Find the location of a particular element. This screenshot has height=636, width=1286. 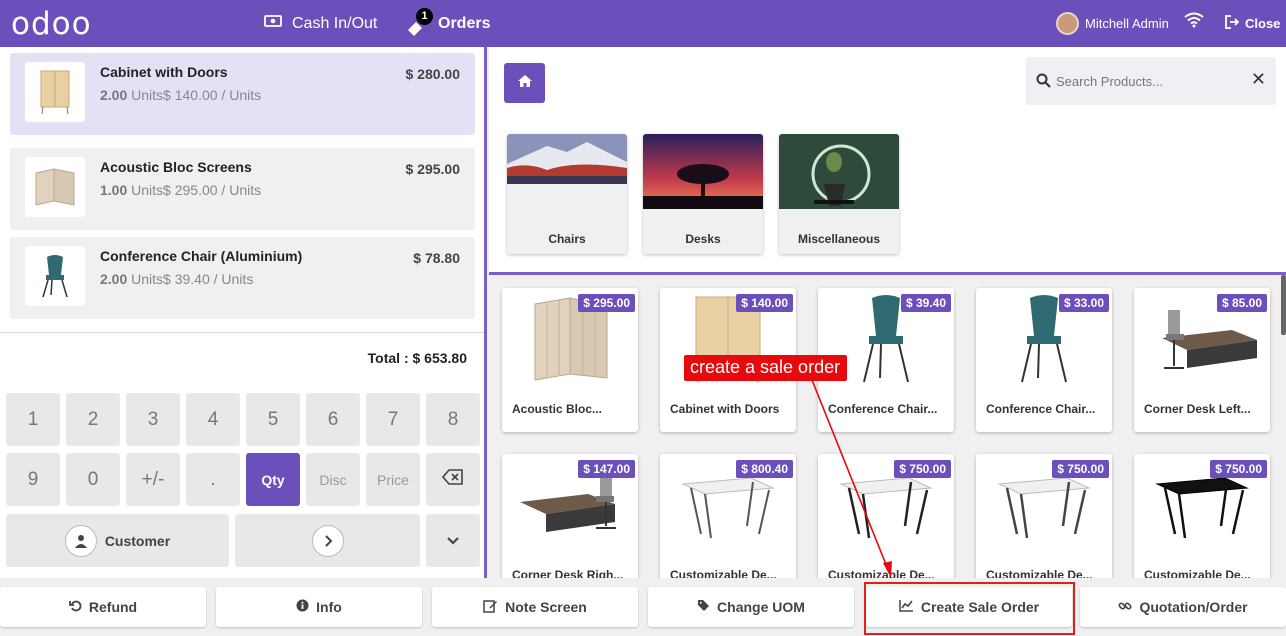

change-uom-label: Change UOM is located at coordinates (761, 607).